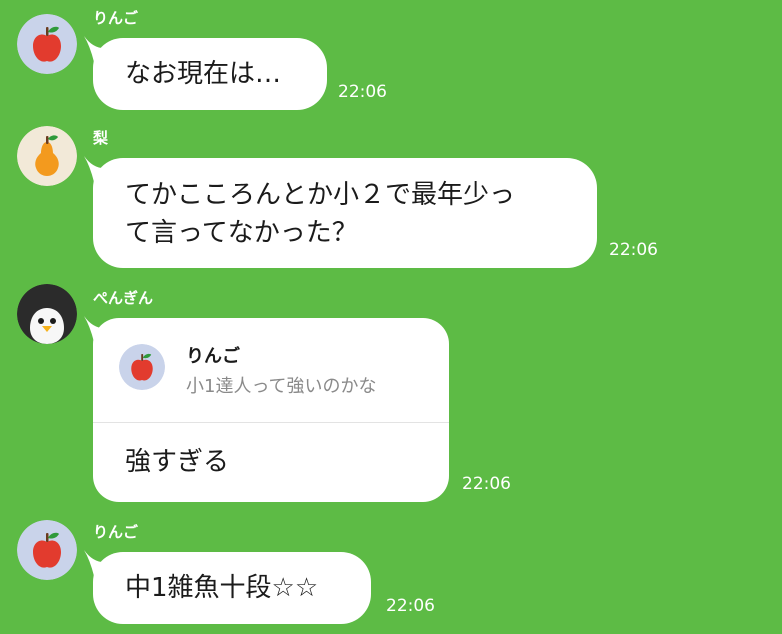 The image size is (782, 634). What do you see at coordinates (222, 588) in the screenshot?
I see `message-text: 中1雑魚十段☆☆` at bounding box center [222, 588].